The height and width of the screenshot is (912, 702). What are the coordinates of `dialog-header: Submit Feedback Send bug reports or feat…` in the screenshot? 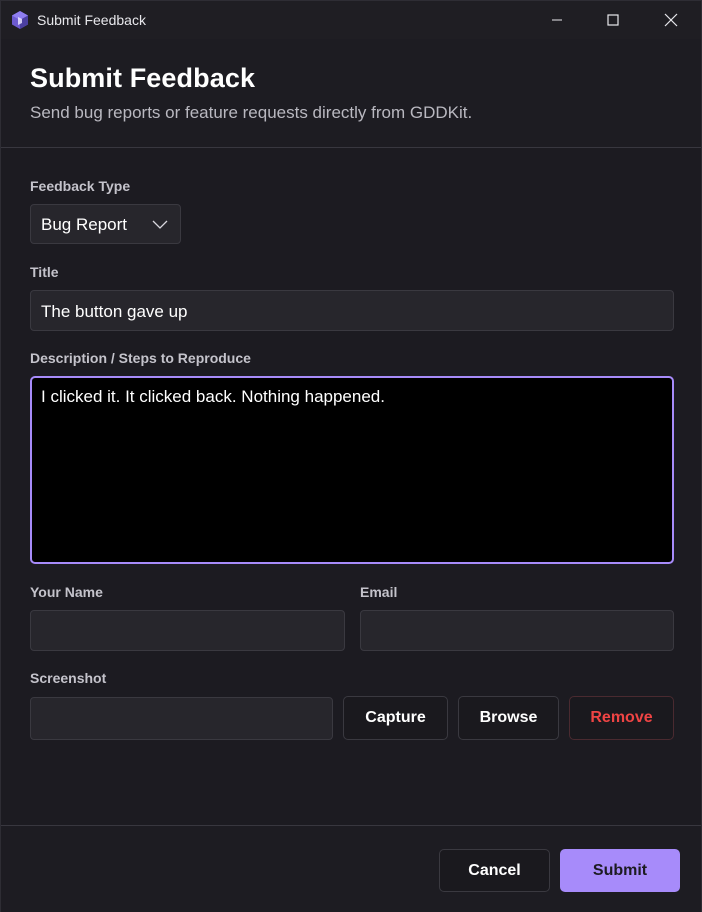 It's located at (351, 93).